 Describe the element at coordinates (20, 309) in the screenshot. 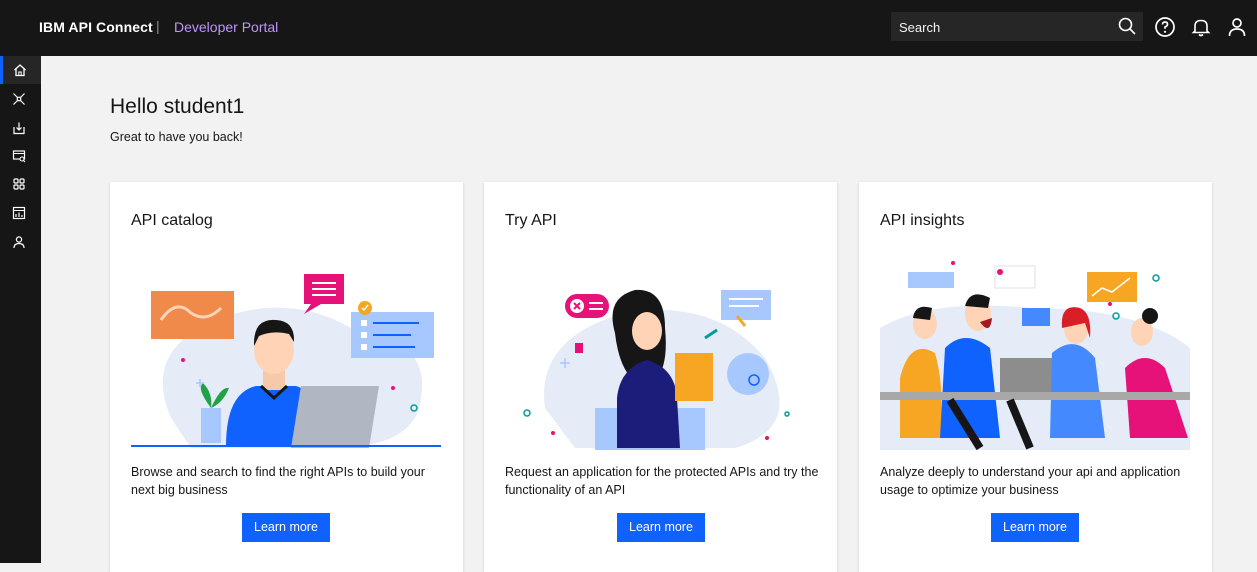

I see `side-nav` at that location.